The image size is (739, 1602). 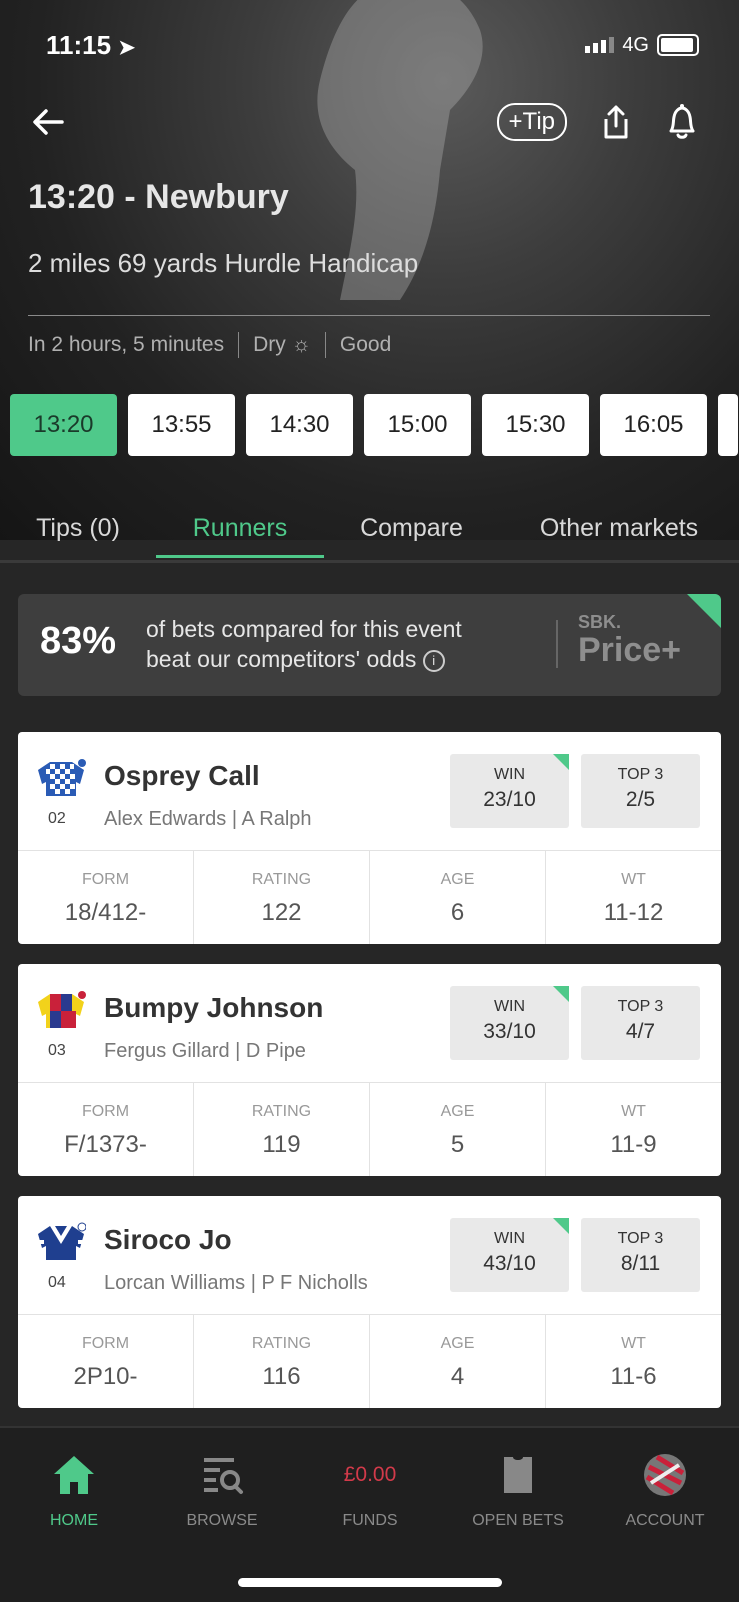 What do you see at coordinates (600, 45) in the screenshot?
I see `signal-icon` at bounding box center [600, 45].